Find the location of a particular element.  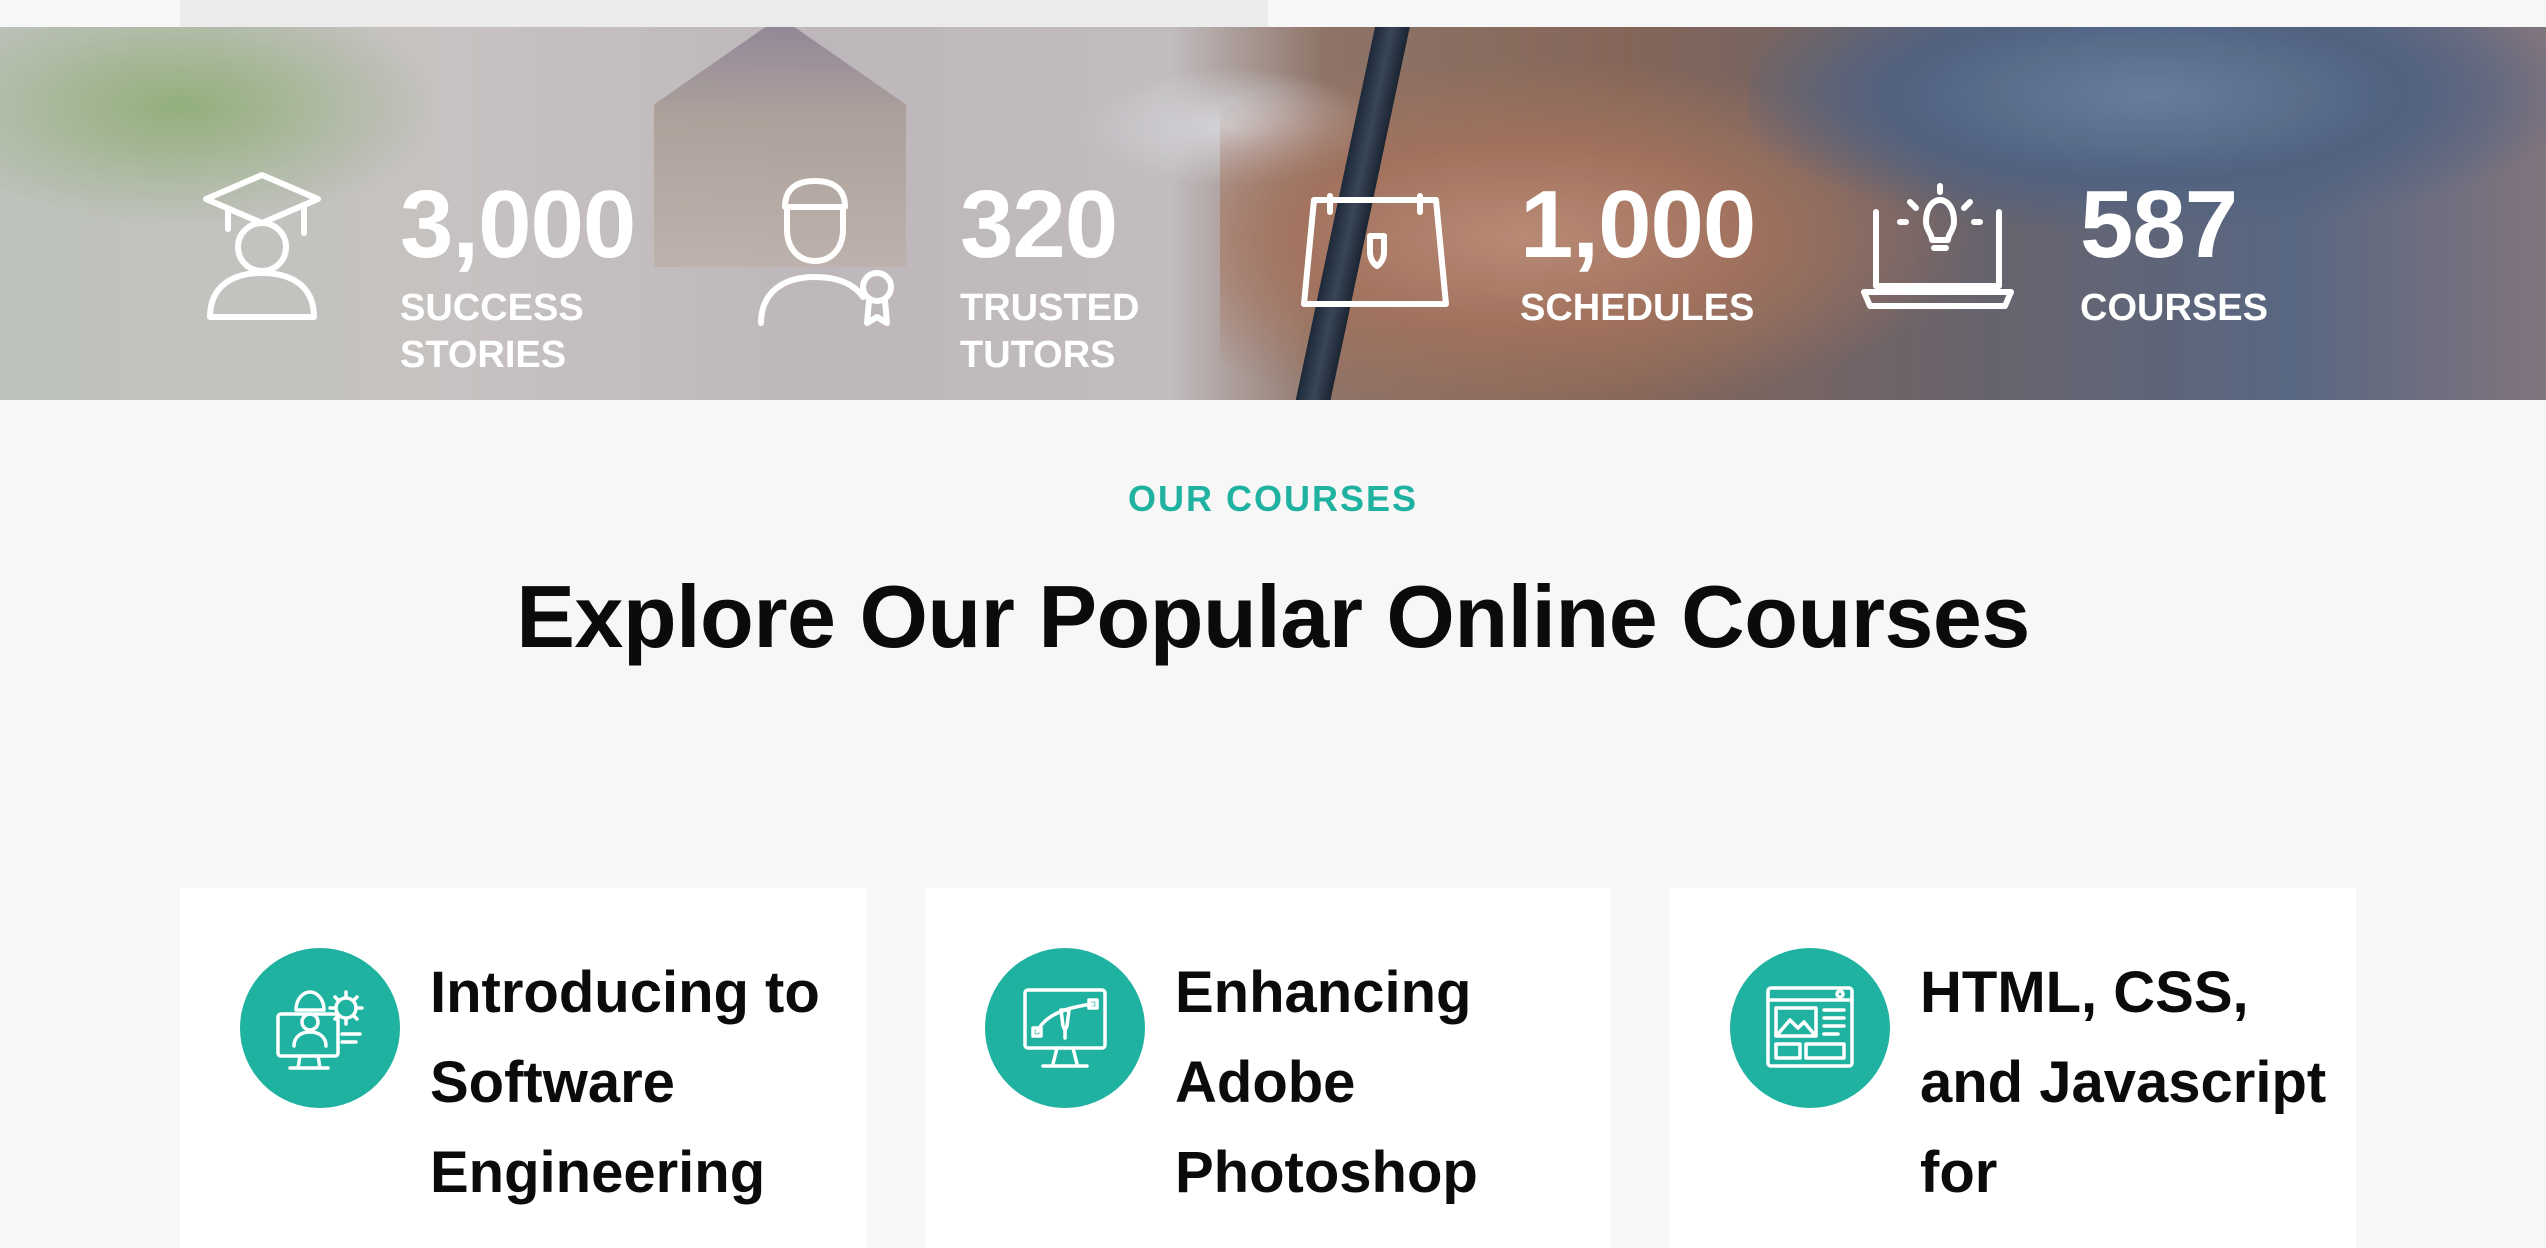

top-bar-panel is located at coordinates (724, 13).